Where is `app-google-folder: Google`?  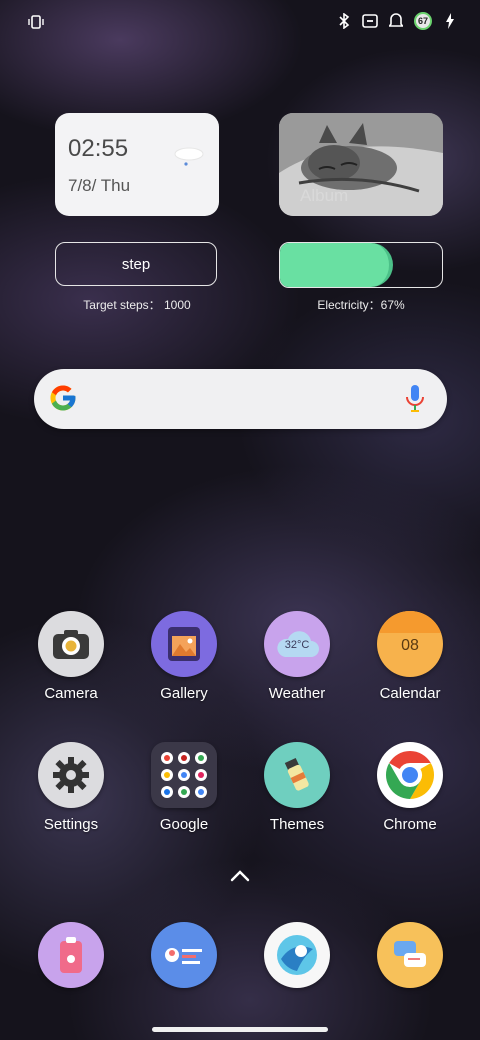
app-google-folder: Google is located at coordinates (184, 787).